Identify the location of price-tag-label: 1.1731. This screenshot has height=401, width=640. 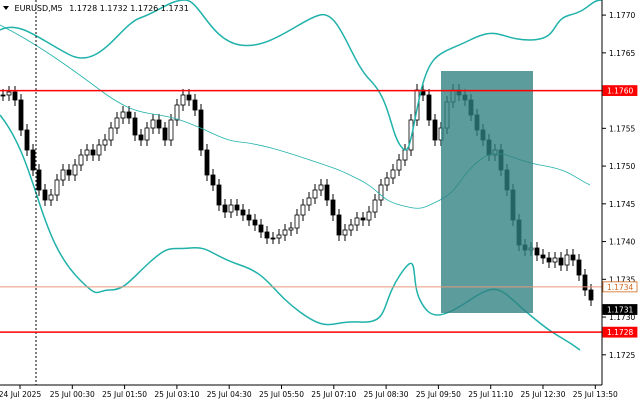
(620, 310).